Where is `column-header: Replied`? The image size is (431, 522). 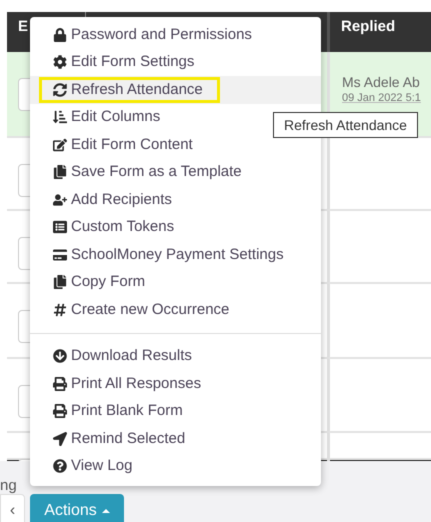
column-header: Replied is located at coordinates (368, 26).